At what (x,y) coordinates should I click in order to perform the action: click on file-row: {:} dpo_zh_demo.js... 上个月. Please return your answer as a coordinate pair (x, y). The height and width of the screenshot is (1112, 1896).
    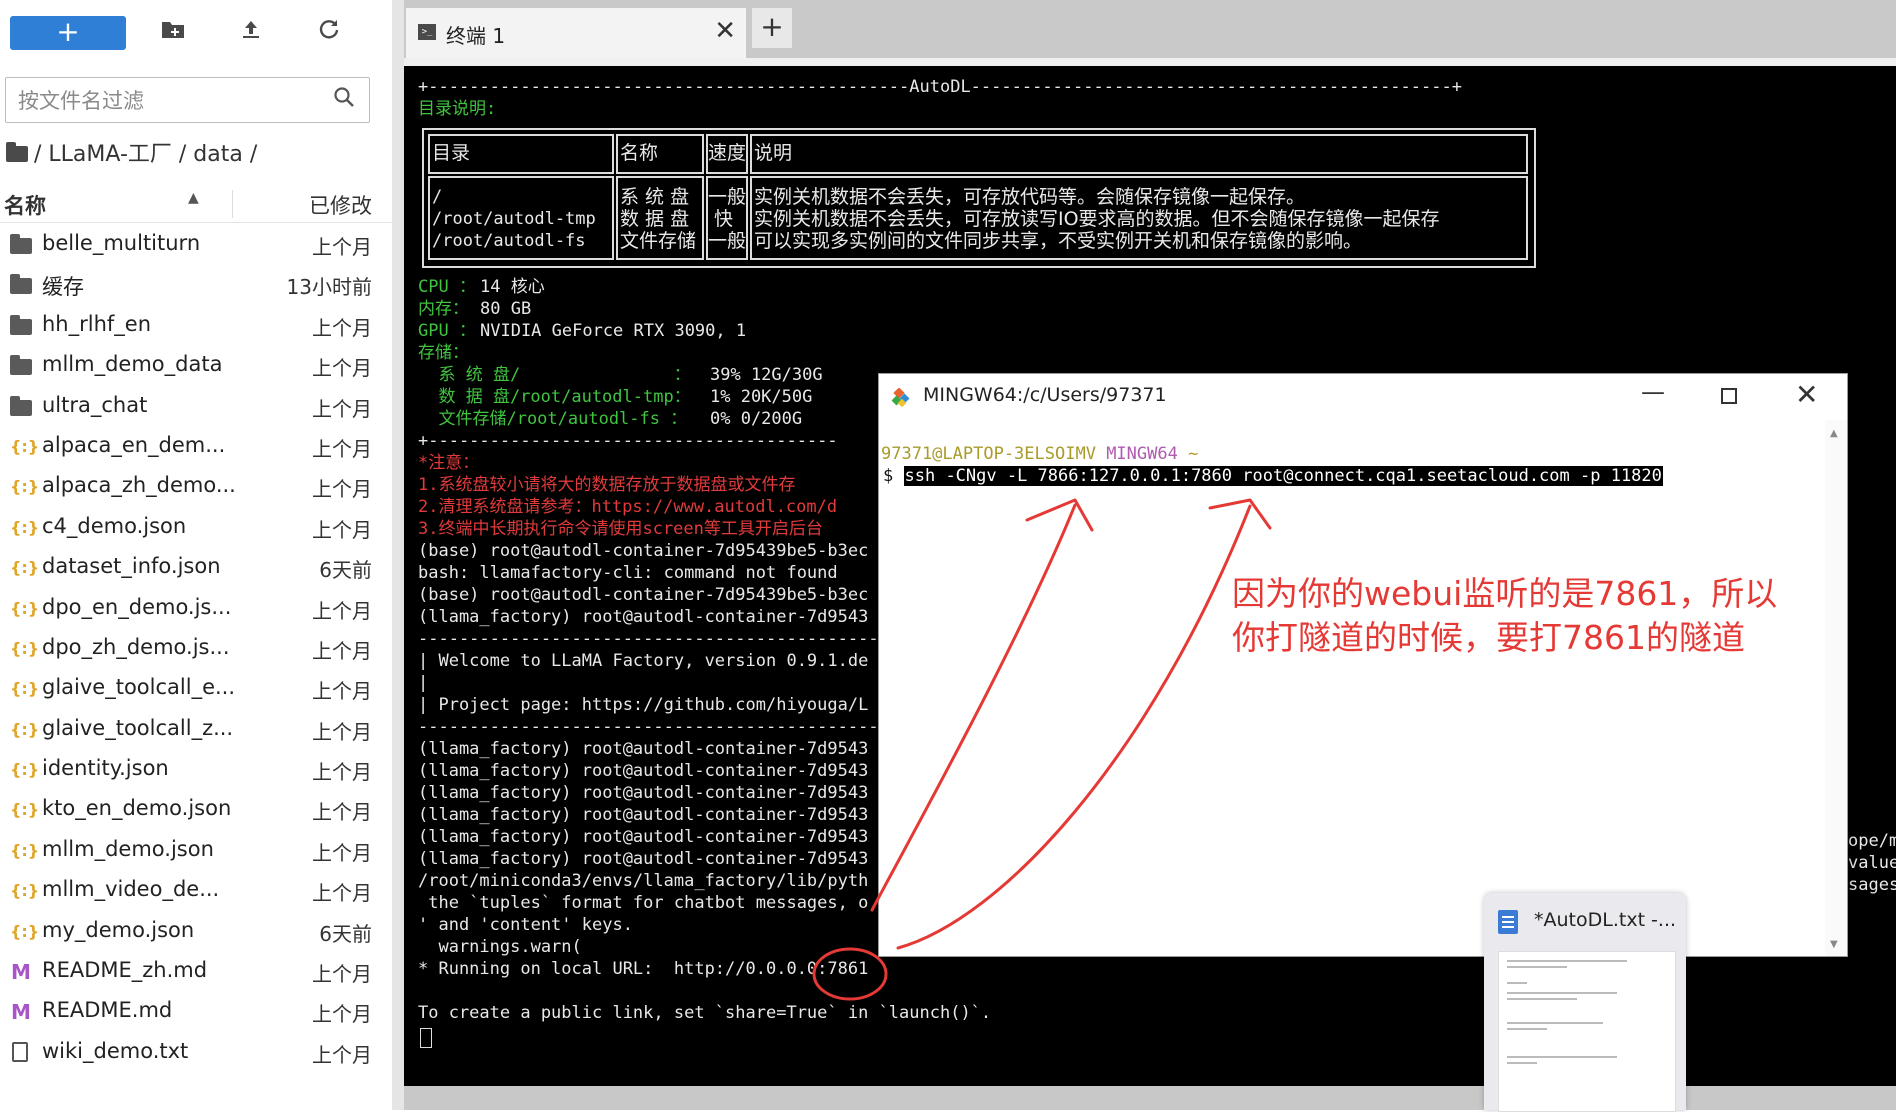
    Looking at the image, I should click on (197, 649).